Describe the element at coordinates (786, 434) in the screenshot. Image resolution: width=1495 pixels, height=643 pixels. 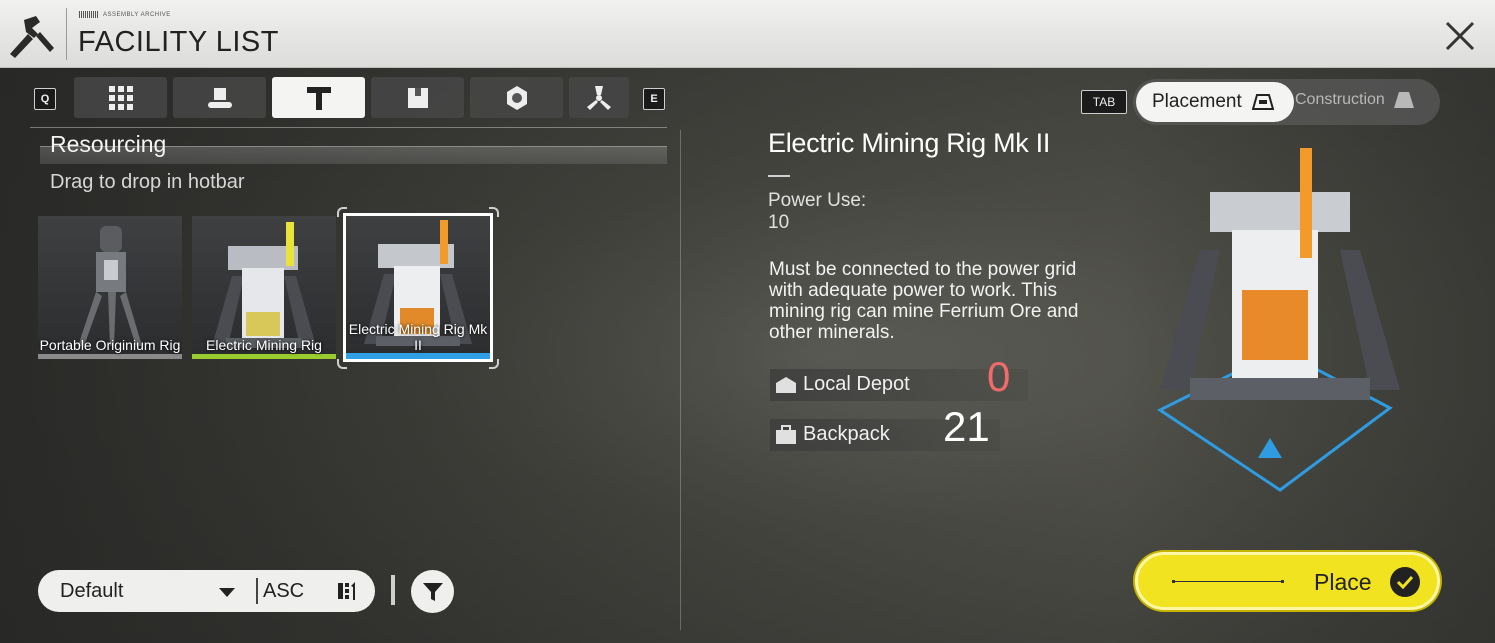
I see `backpack-icon` at that location.